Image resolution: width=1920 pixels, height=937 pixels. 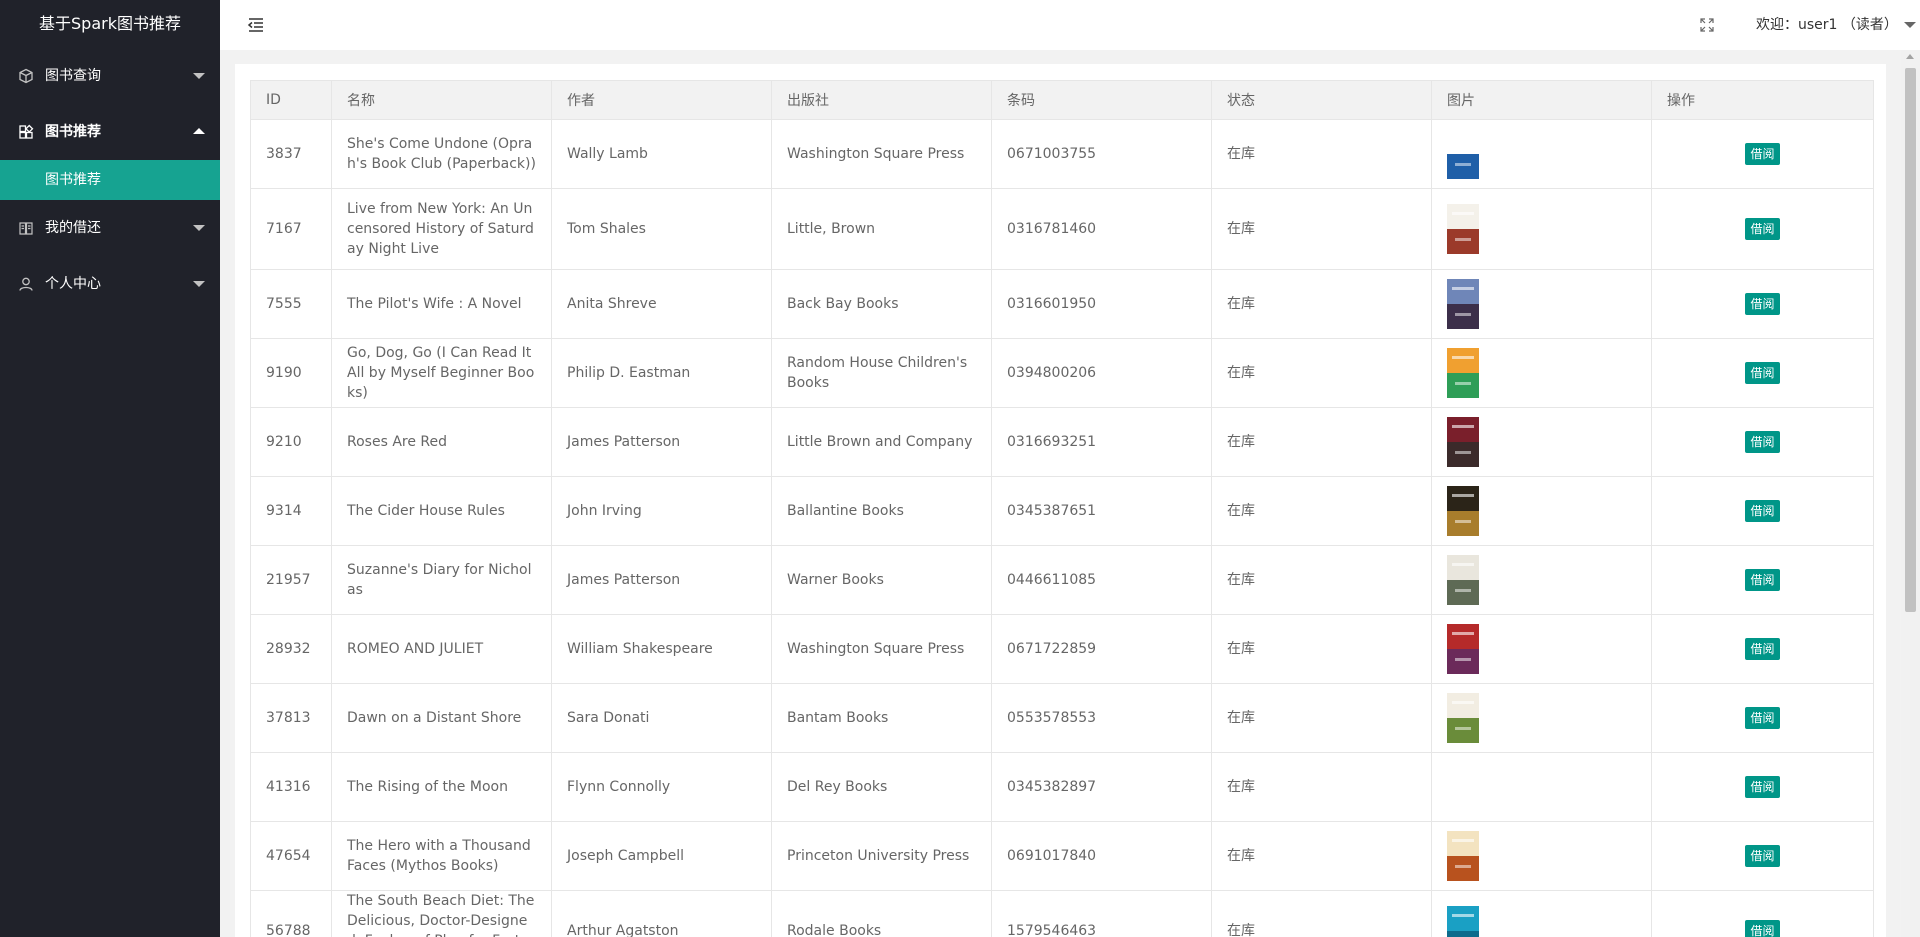 What do you see at coordinates (291, 304) in the screenshot?
I see `cell-id: 7555` at bounding box center [291, 304].